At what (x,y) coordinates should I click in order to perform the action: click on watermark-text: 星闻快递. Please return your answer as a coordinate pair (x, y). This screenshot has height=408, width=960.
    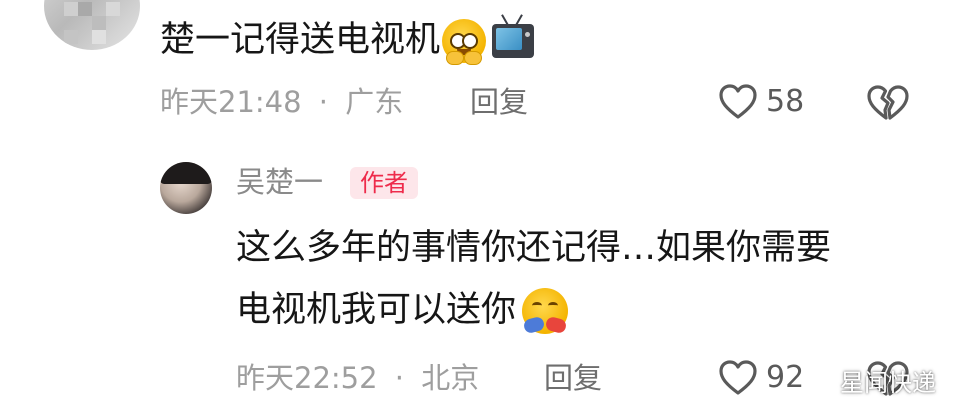
    Looking at the image, I should click on (888, 383).